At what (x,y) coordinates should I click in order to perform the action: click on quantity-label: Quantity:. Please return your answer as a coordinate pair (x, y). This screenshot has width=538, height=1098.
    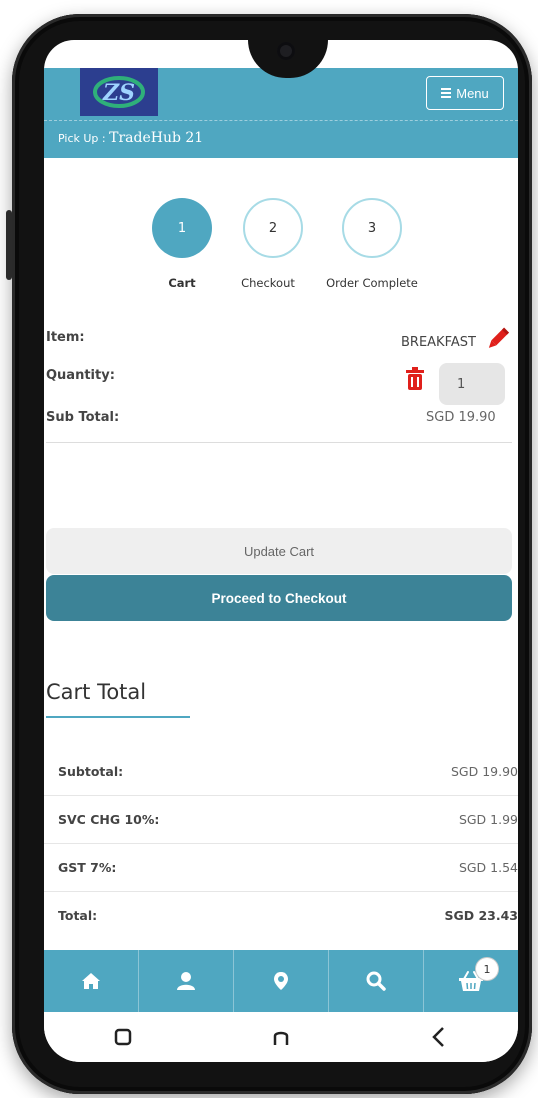
    Looking at the image, I should click on (80, 375).